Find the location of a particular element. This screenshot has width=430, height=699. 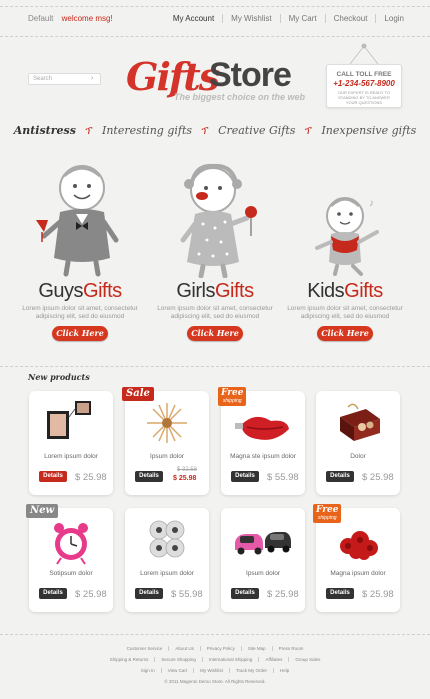

footer-link: Group Sales is located at coordinates (307, 659).